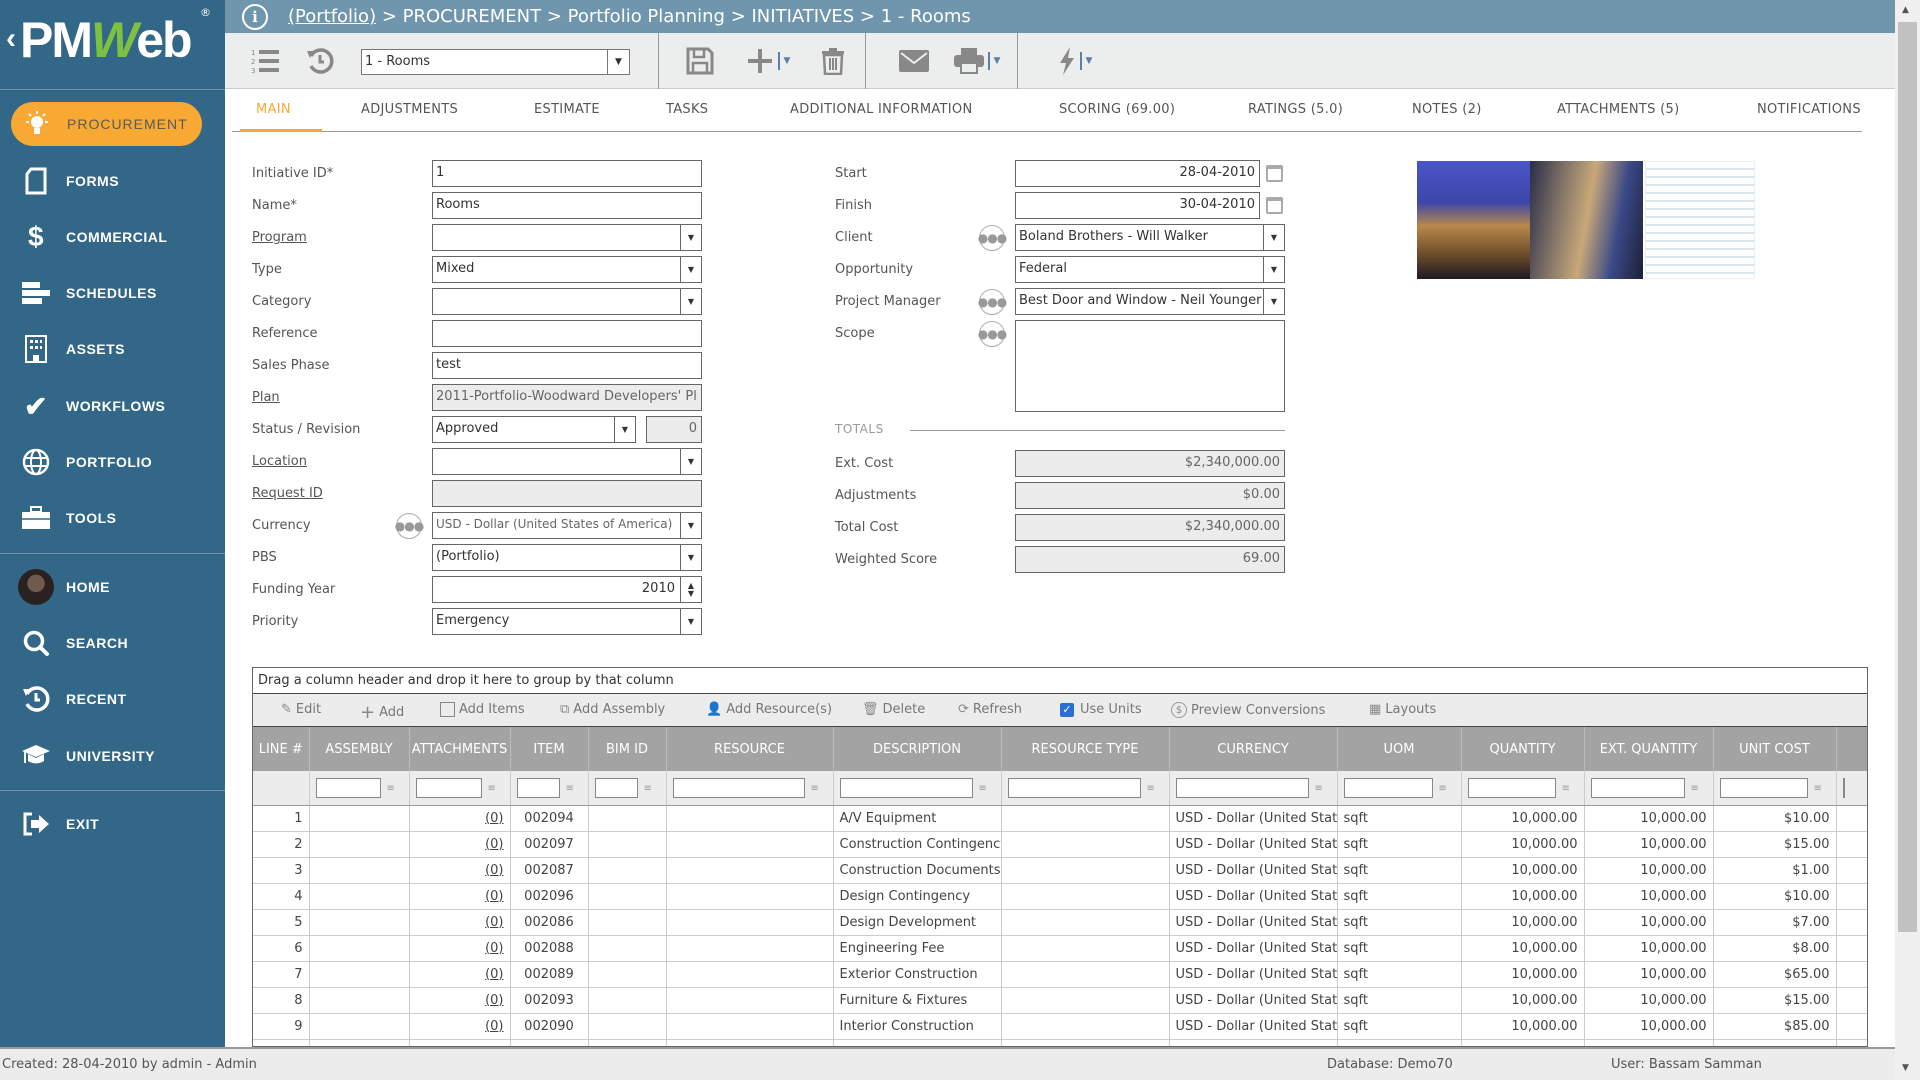  I want to click on sidebar-item-forms: FORMS, so click(112, 181).